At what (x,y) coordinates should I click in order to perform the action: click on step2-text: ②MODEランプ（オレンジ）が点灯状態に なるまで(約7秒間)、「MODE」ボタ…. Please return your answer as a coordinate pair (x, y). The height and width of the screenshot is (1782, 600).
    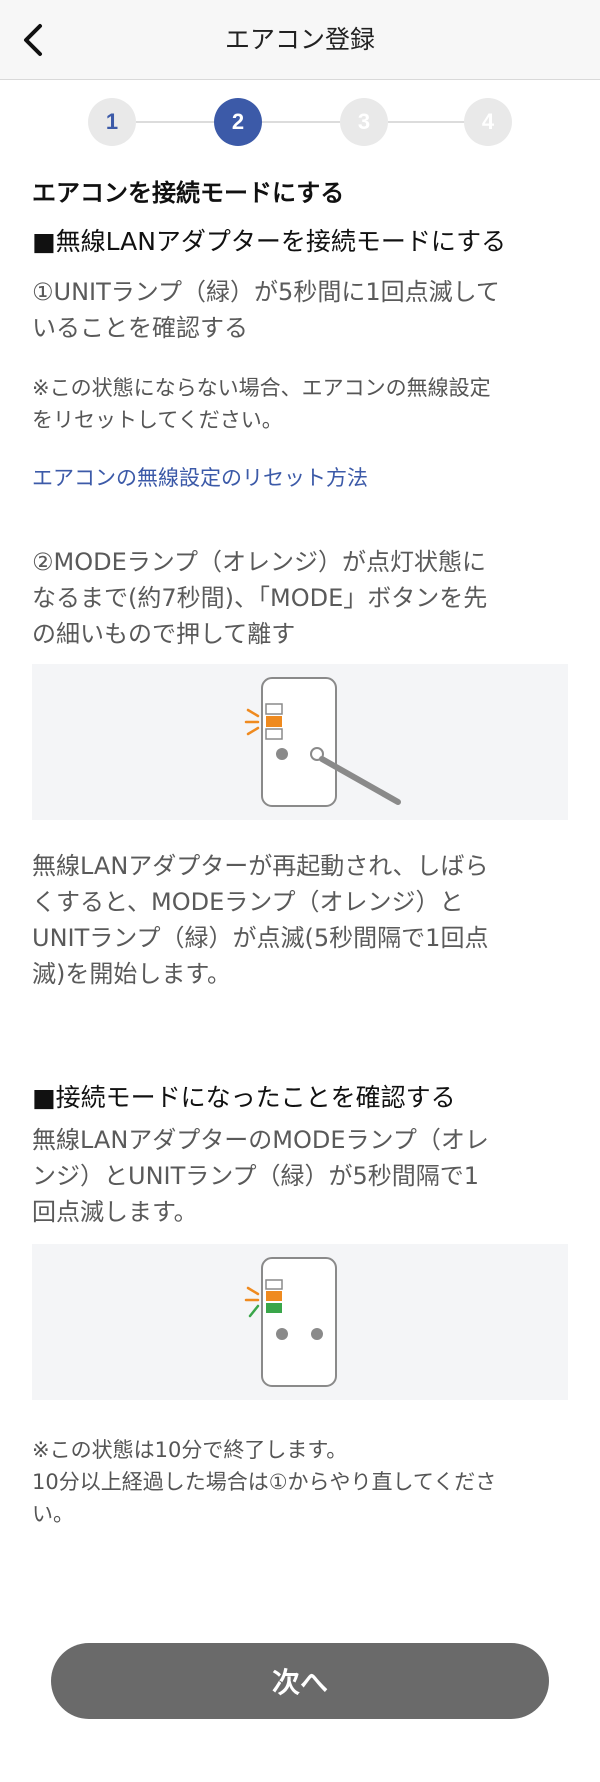
    Looking at the image, I should click on (302, 598).